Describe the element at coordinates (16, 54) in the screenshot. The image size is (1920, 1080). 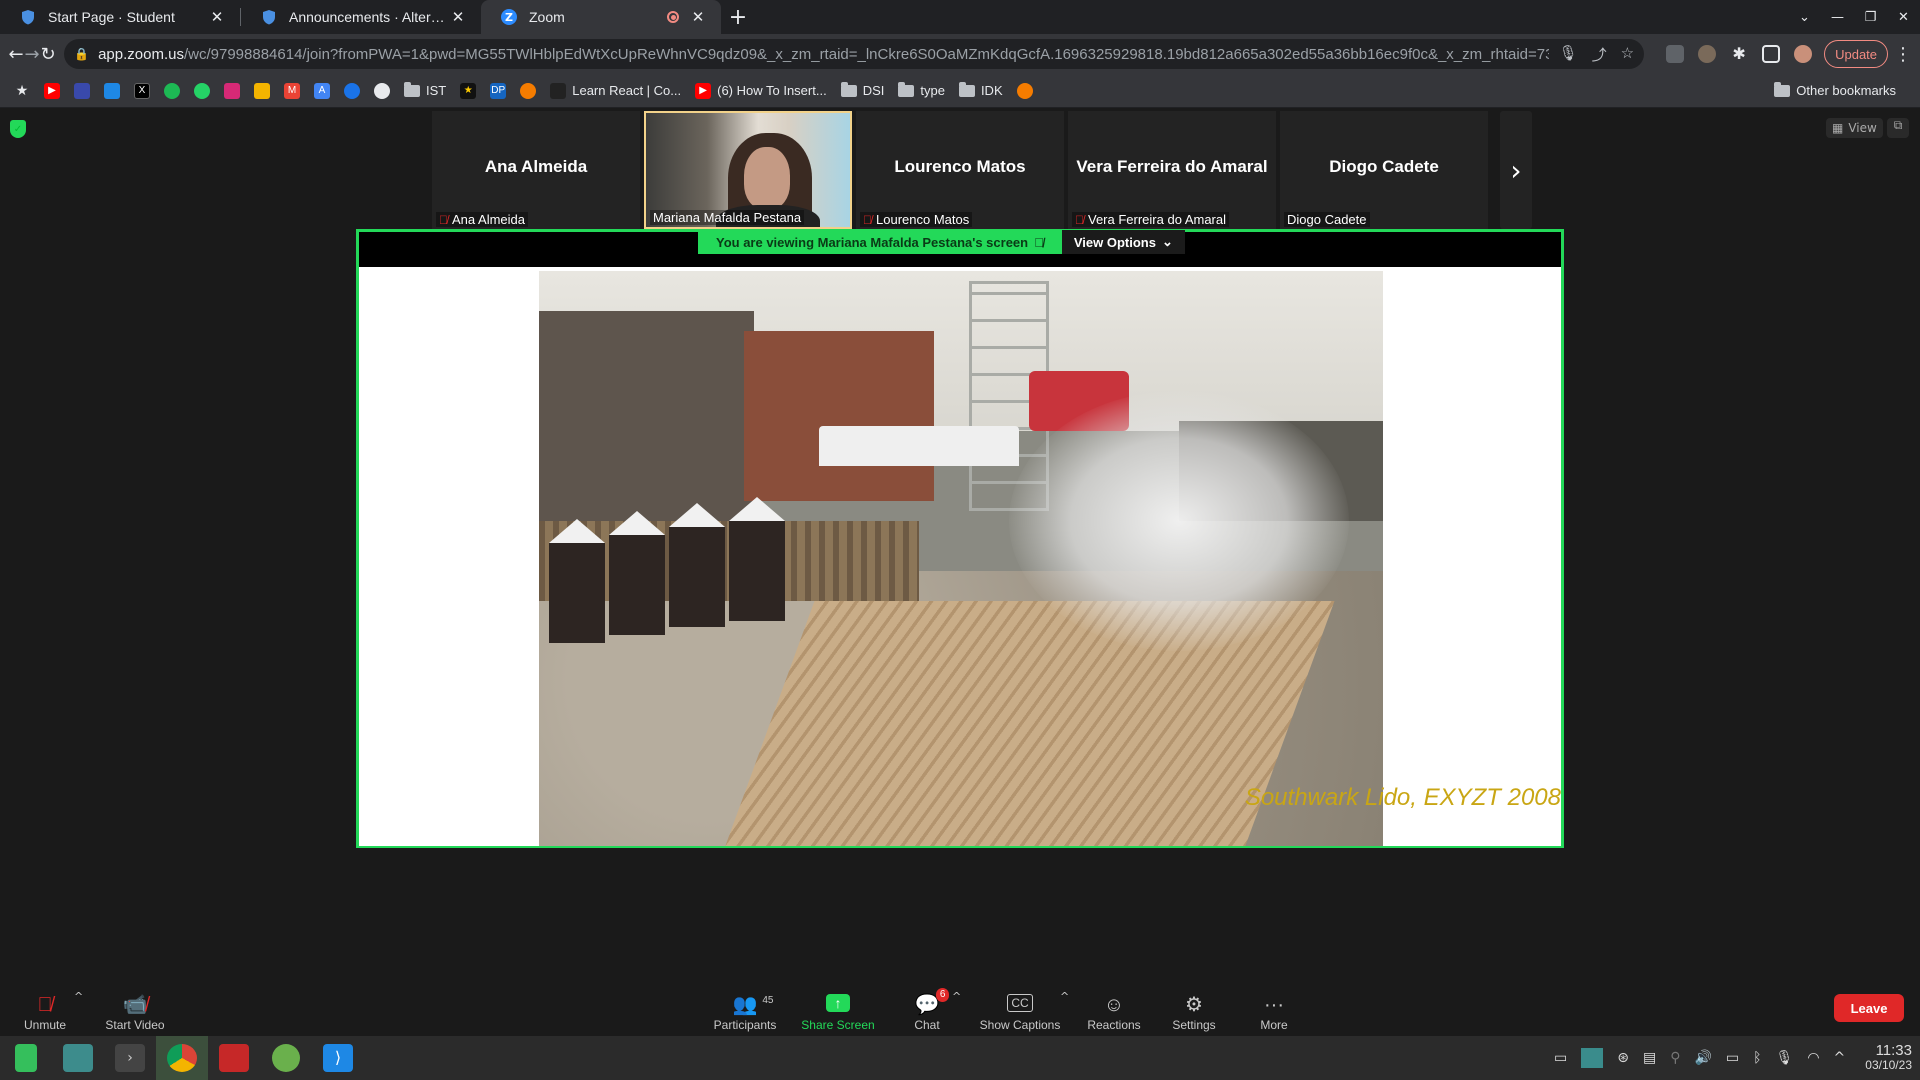
I see `back-icon: ←` at that location.